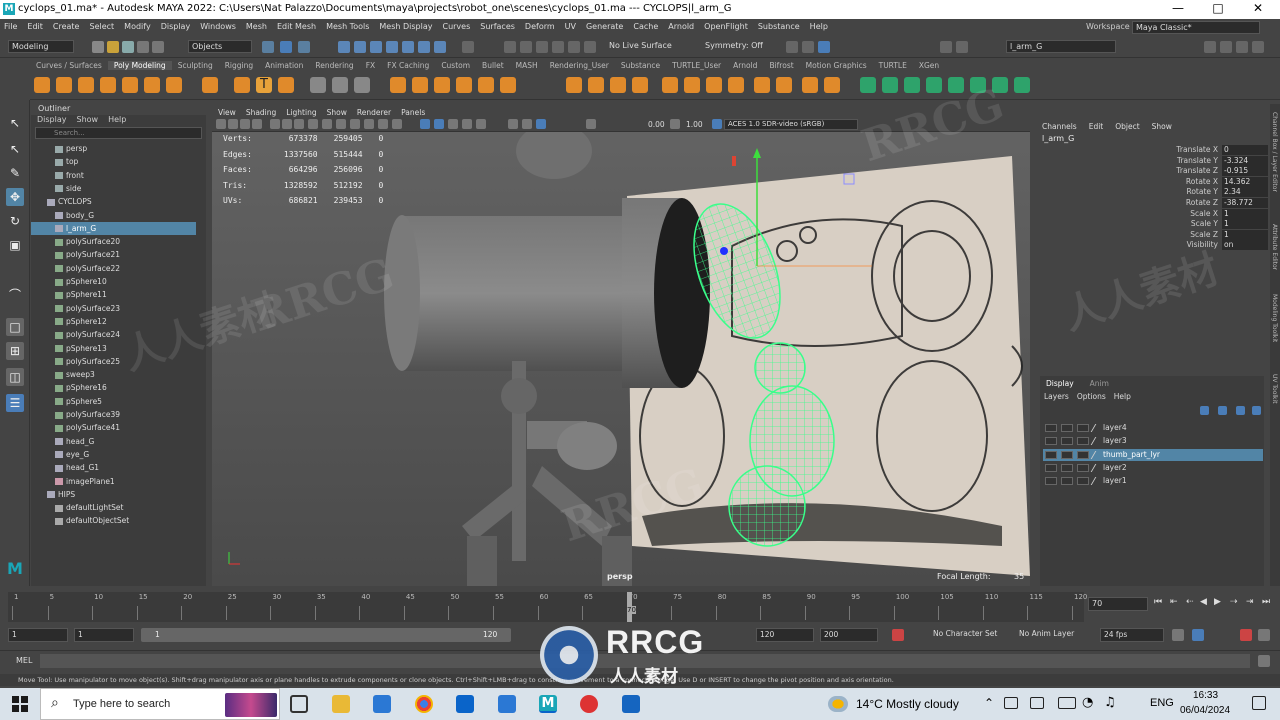 Image resolution: width=1280 pixels, height=720 pixels. Describe the element at coordinates (1060, 383) in the screenshot. I see `layer-tab-display: Display` at that location.